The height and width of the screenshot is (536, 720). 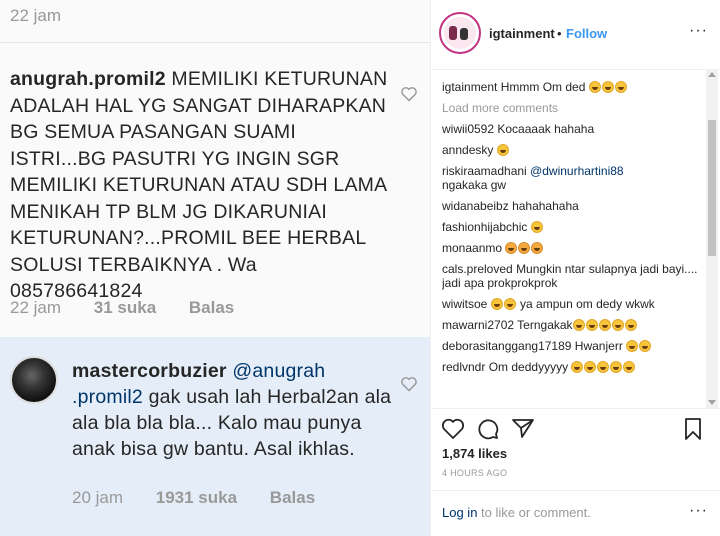 What do you see at coordinates (477, 269) in the screenshot?
I see `comment-username: cals.preloved` at bounding box center [477, 269].